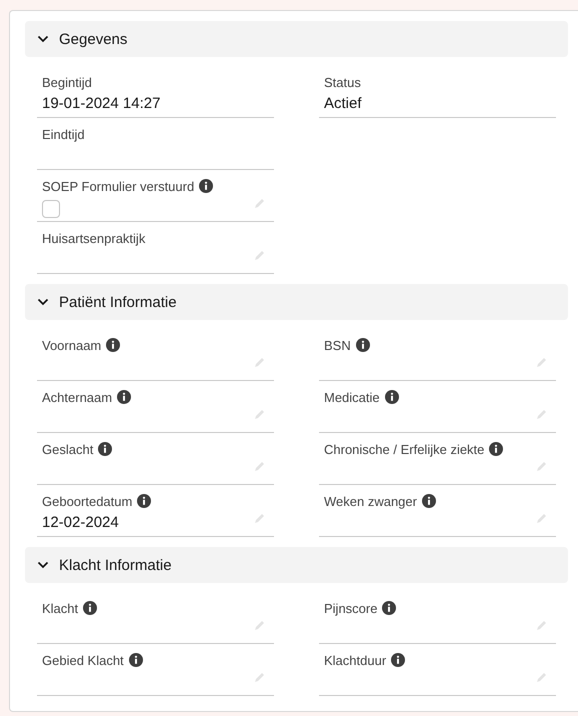  Describe the element at coordinates (296, 565) in the screenshot. I see `section-header: Klacht Informatie` at that location.